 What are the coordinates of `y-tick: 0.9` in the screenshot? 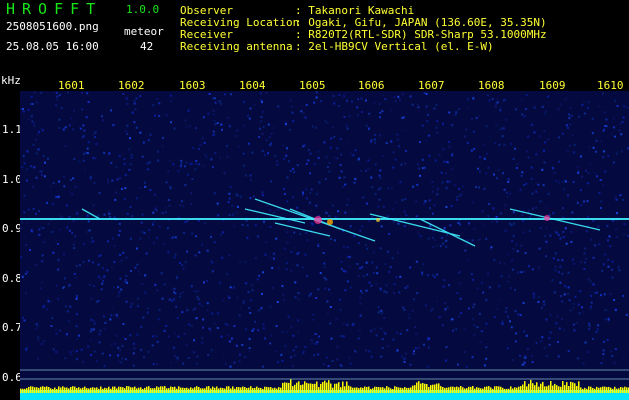 It's located at (12, 228).